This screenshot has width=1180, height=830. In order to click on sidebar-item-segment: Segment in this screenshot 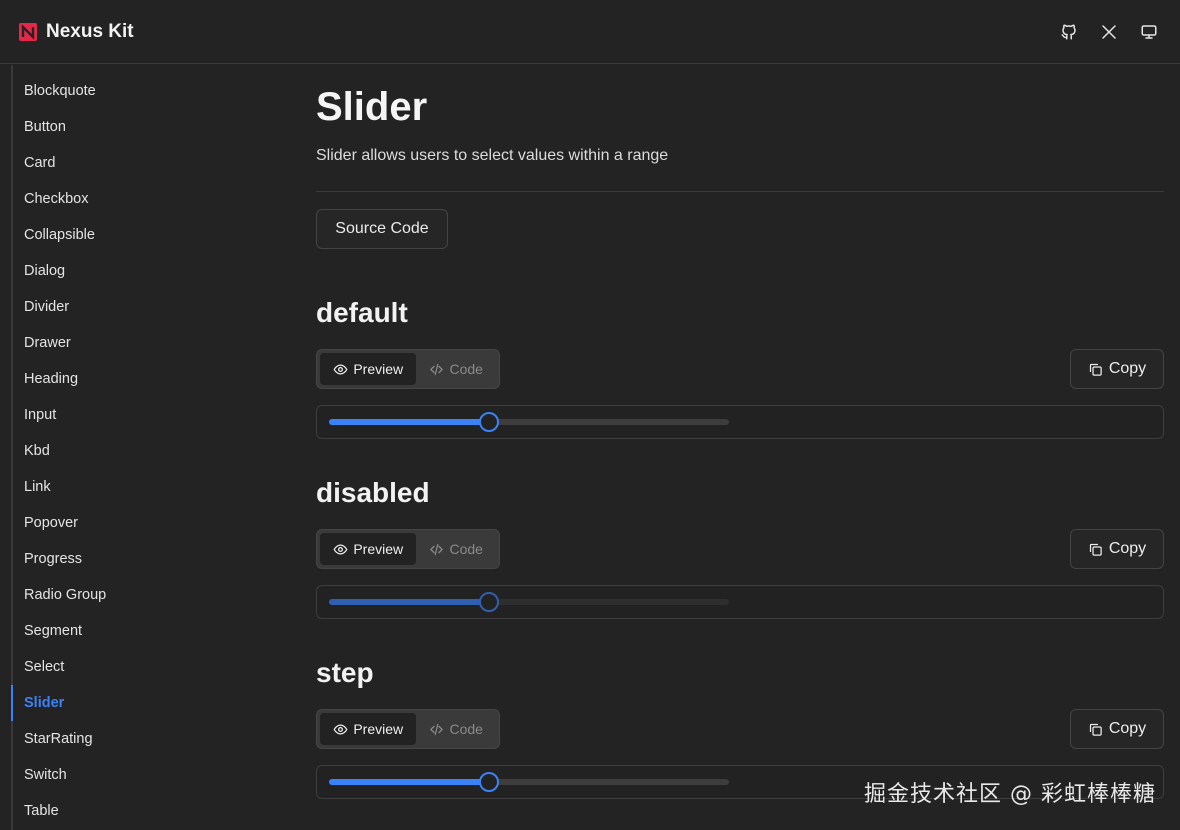, I will do `click(65, 631)`.